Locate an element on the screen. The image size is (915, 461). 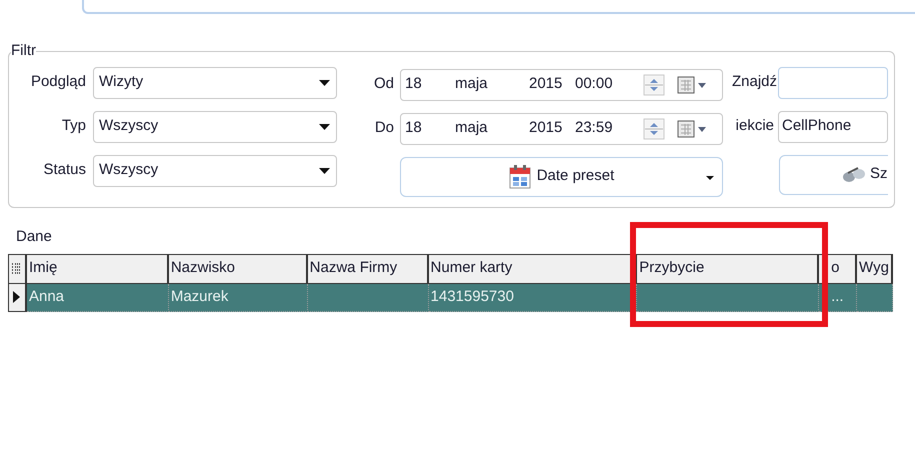
field-label: Podgląd is located at coordinates (58, 82).